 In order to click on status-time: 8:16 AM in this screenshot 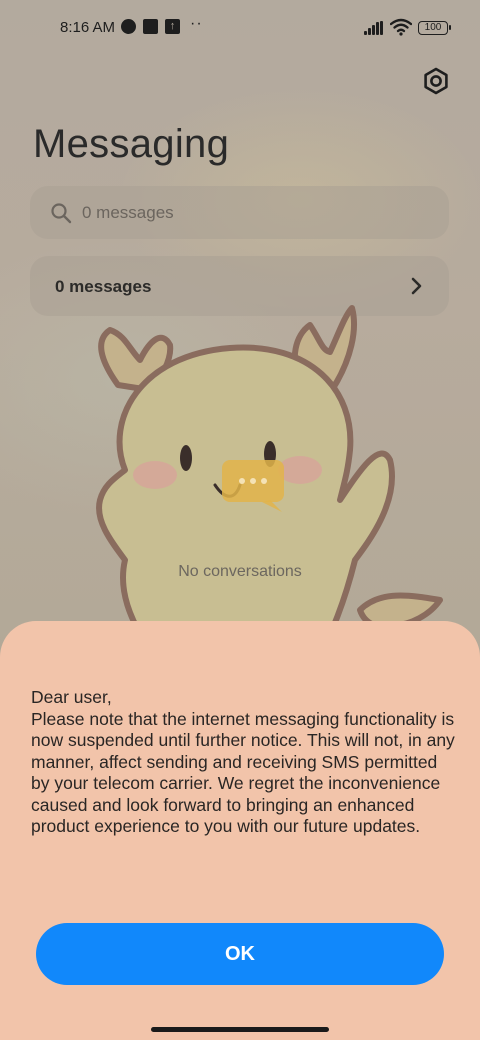, I will do `click(88, 27)`.